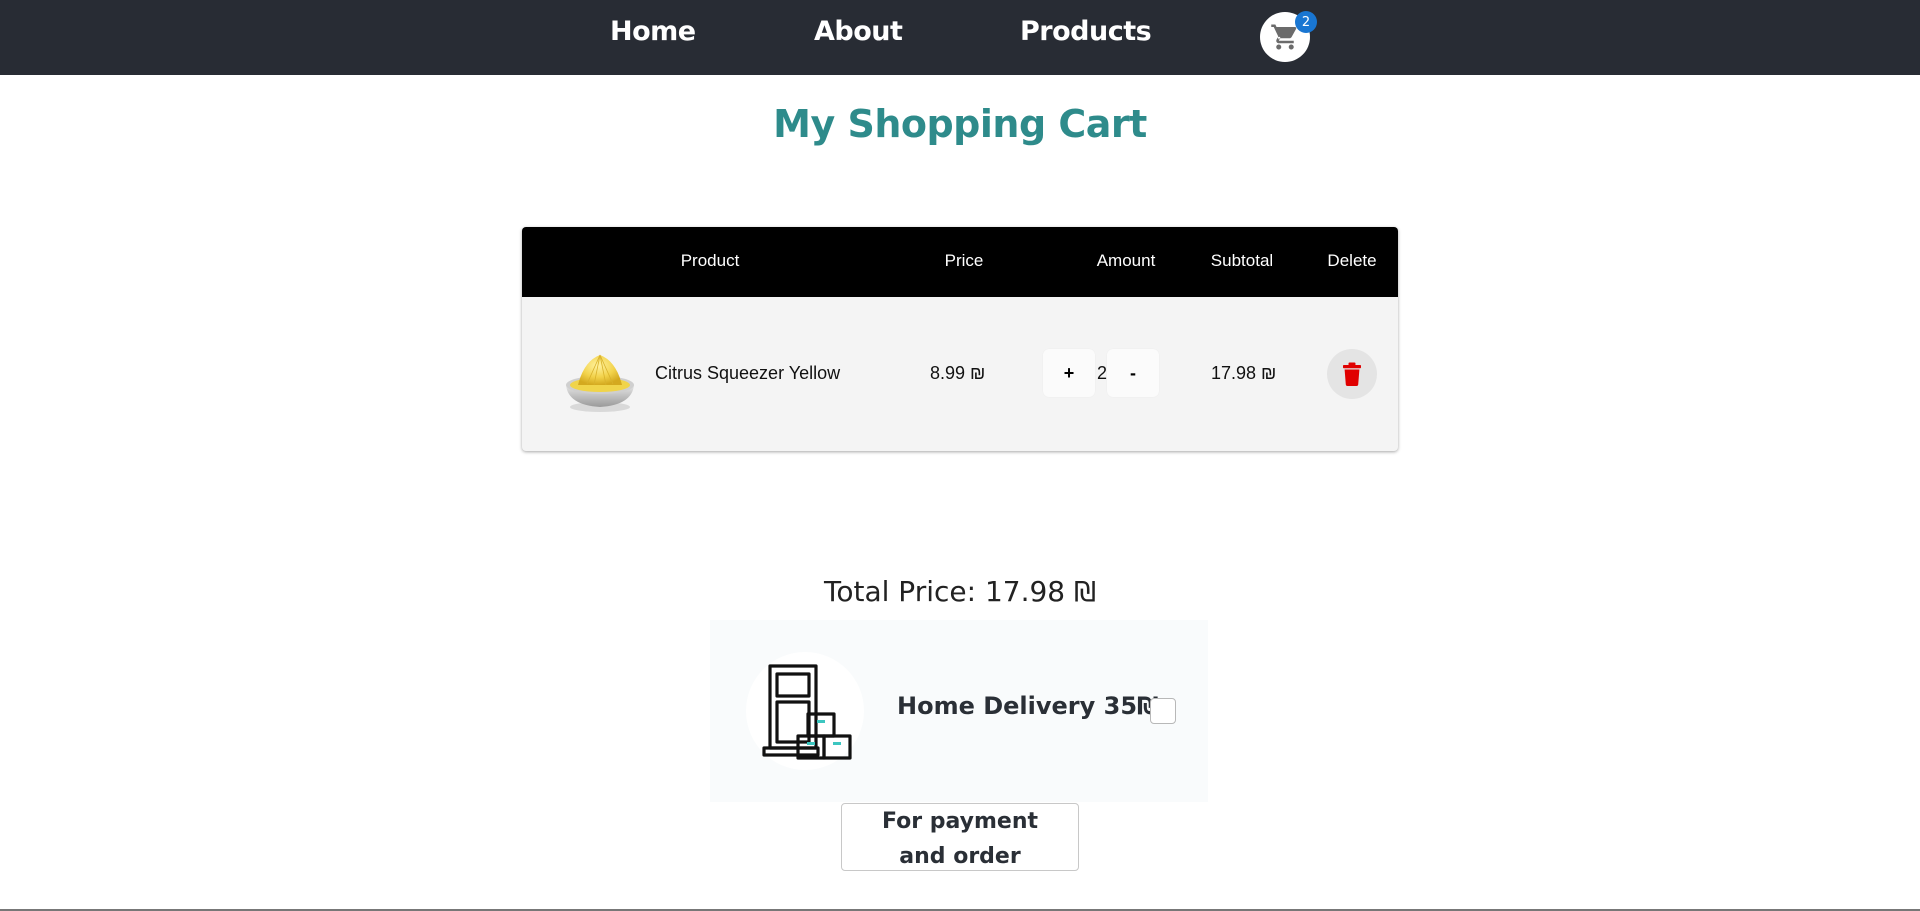 Image resolution: width=1920 pixels, height=911 pixels. What do you see at coordinates (958, 373) in the screenshot?
I see `product-price: 8.99 ₪` at bounding box center [958, 373].